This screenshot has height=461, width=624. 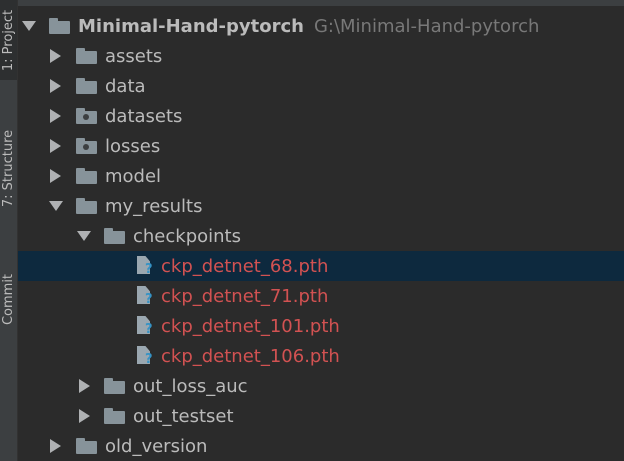 I want to click on tree-row-data: data, so click(x=321, y=86).